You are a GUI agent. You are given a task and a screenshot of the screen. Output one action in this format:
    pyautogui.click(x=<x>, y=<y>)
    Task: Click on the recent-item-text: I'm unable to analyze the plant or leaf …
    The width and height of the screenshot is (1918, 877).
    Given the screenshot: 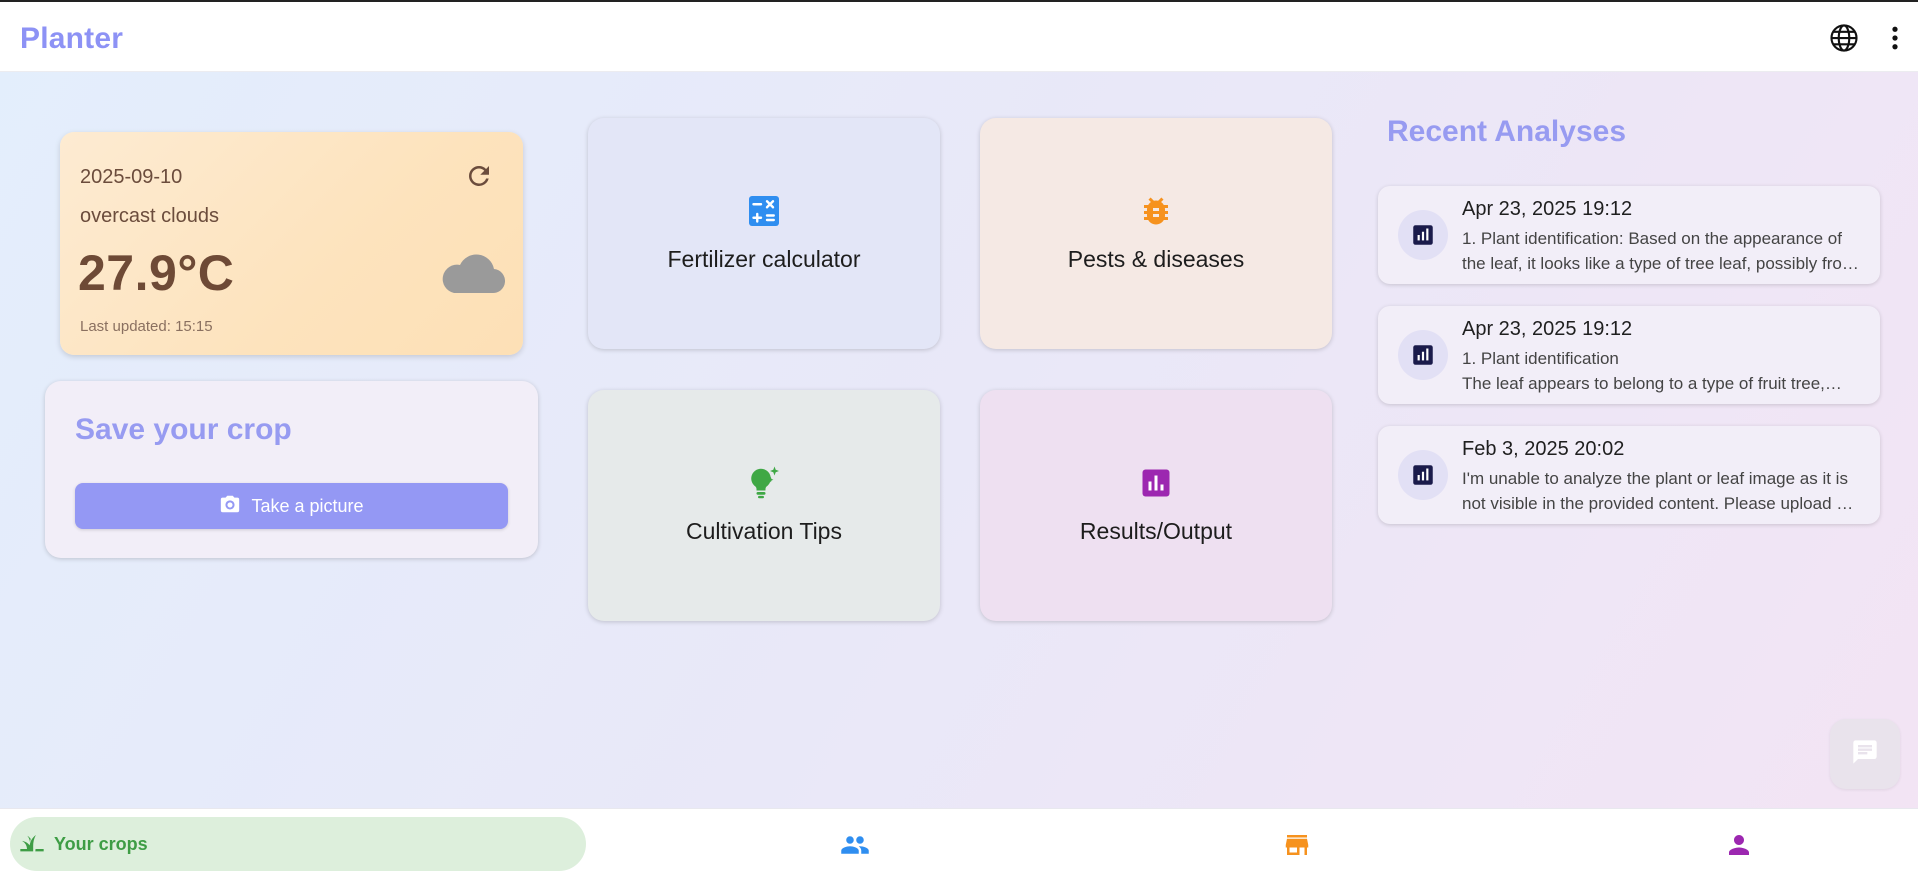 What is the action you would take?
    pyautogui.click(x=1655, y=491)
    